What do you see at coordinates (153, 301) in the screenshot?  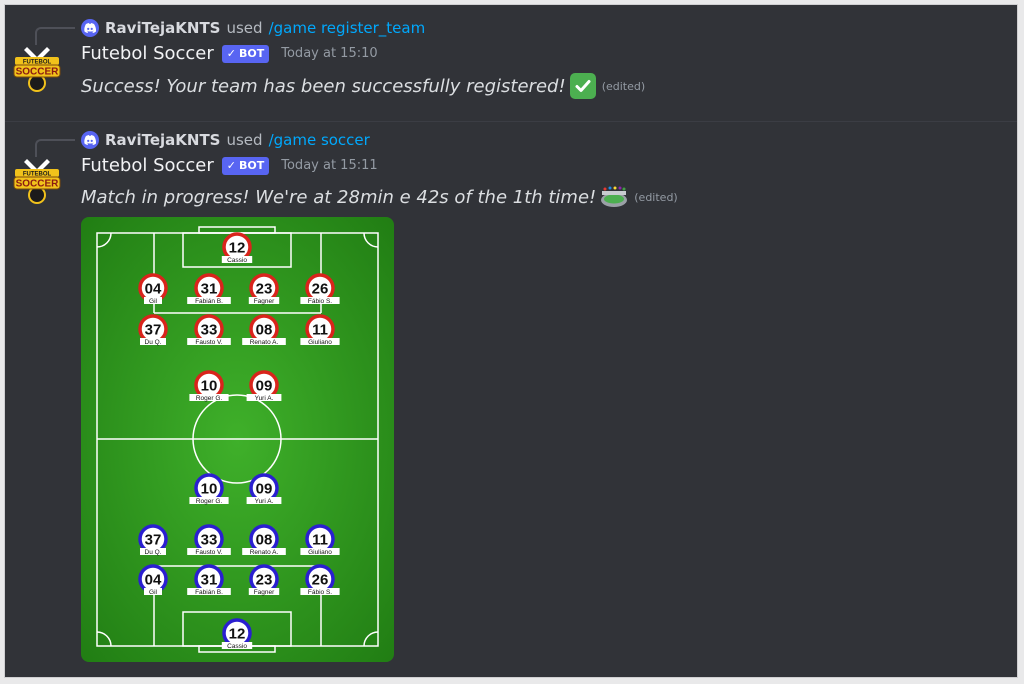 I see `home-player-name: Gil` at bounding box center [153, 301].